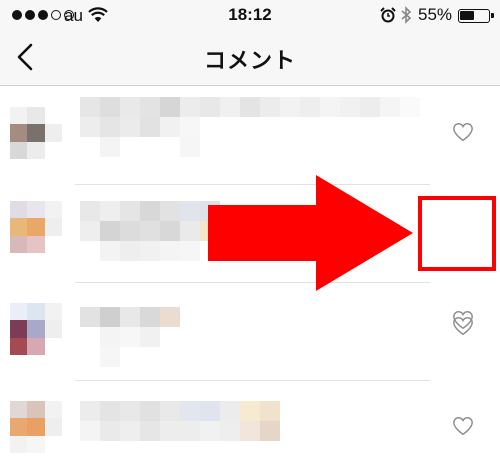 The width and height of the screenshot is (500, 473). Describe the element at coordinates (492, 15) in the screenshot. I see `battery-nub` at that location.